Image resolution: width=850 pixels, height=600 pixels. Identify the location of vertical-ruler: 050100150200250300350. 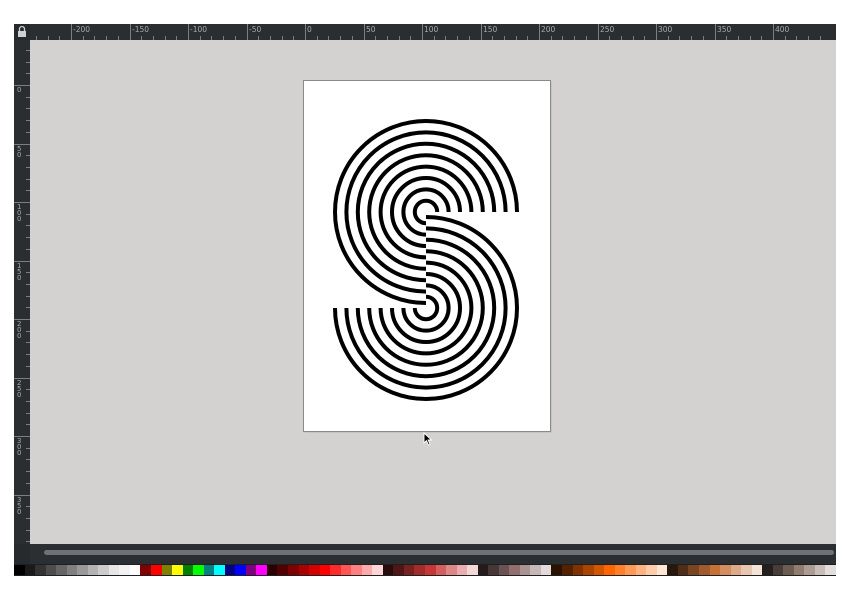
(22, 292).